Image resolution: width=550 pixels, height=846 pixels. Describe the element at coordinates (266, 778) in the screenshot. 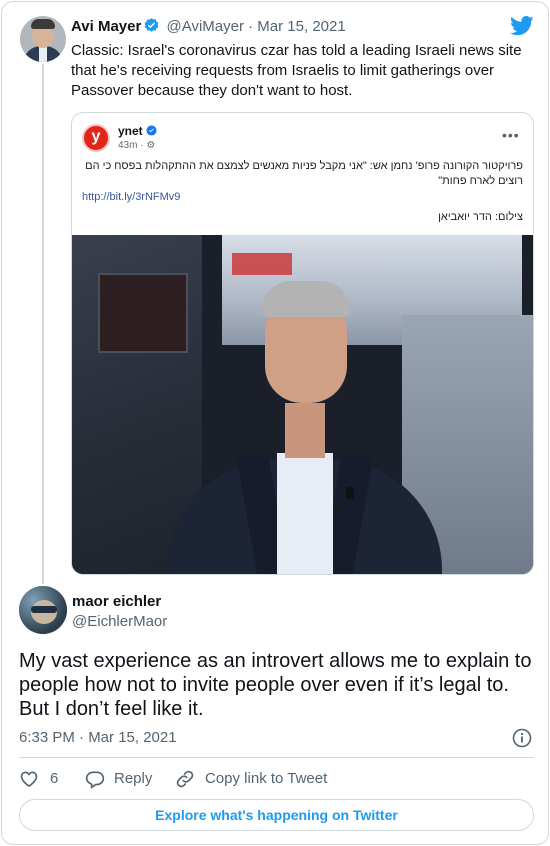

I see `copy-link-label: Copy link to Tweet` at that location.